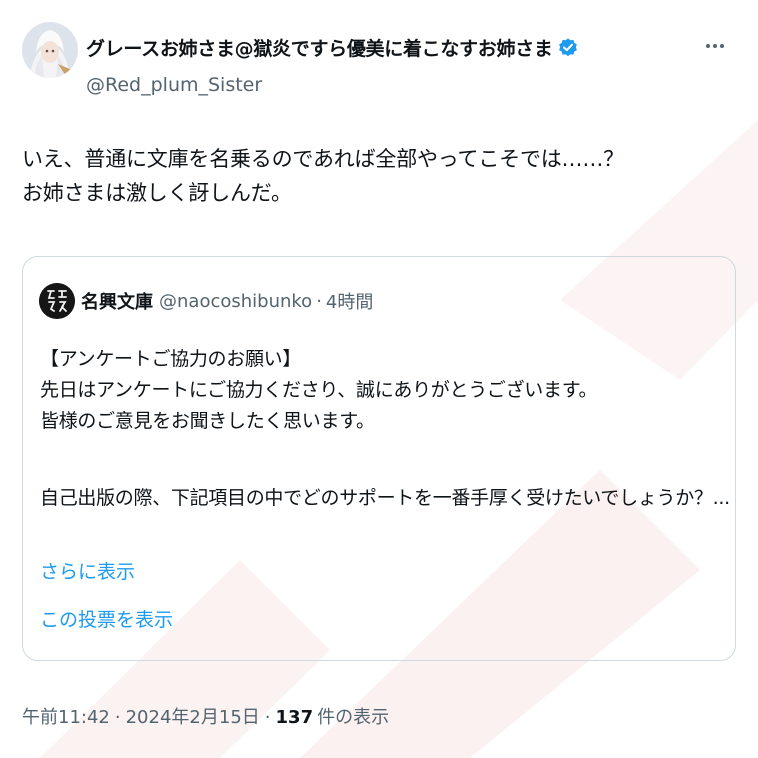  I want to click on naocoshibunko-logo-icon, so click(57, 301).